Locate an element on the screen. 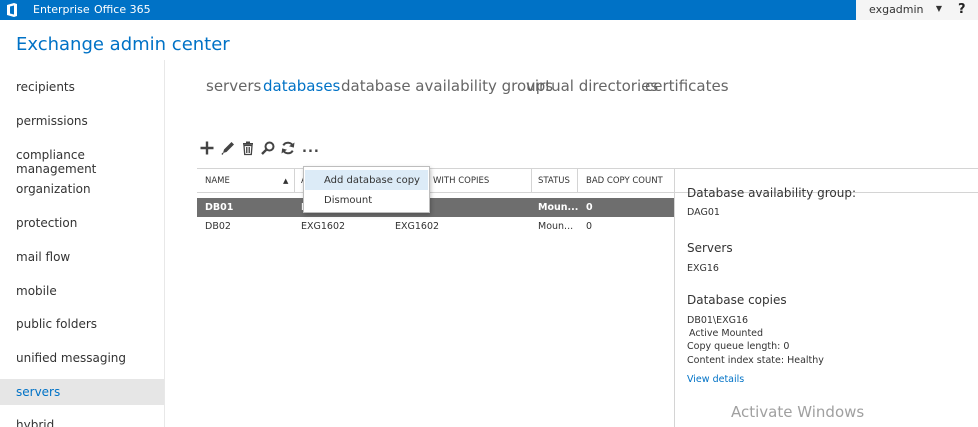  refresh-button is located at coordinates (289, 150).